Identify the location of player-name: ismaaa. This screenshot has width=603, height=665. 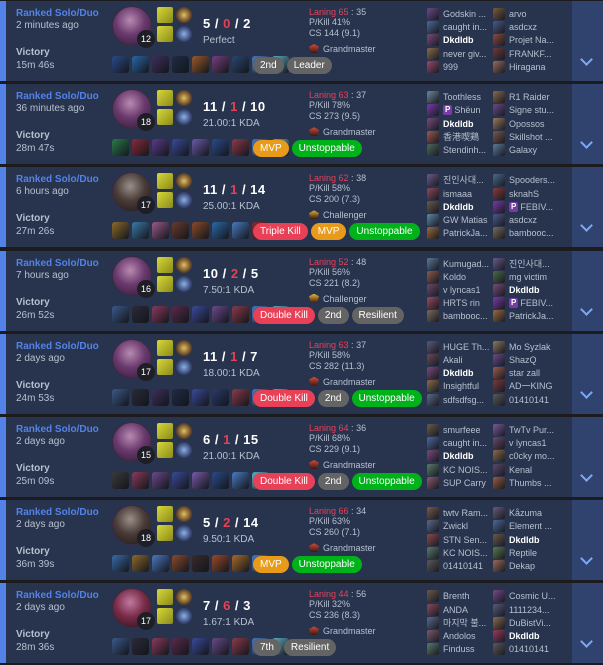
(470, 194).